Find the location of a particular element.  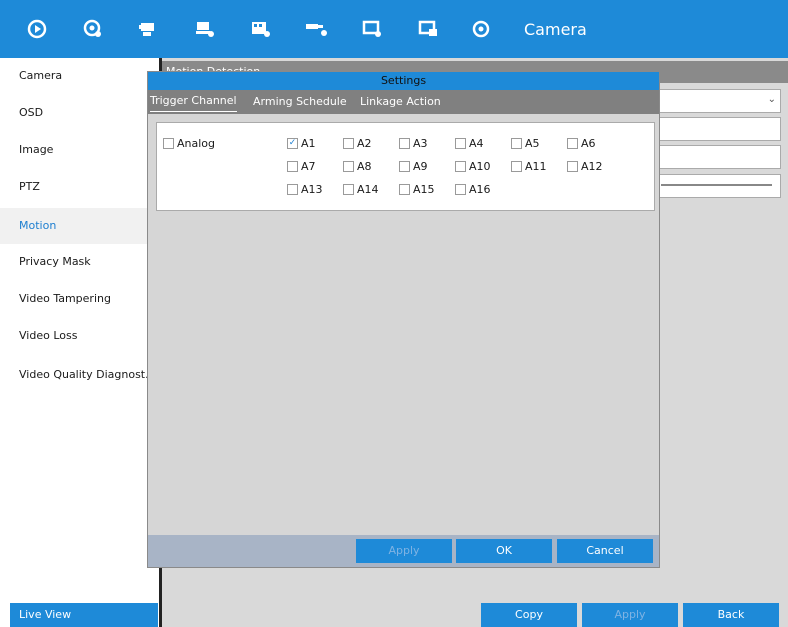

channel-label: A5 is located at coordinates (532, 143).